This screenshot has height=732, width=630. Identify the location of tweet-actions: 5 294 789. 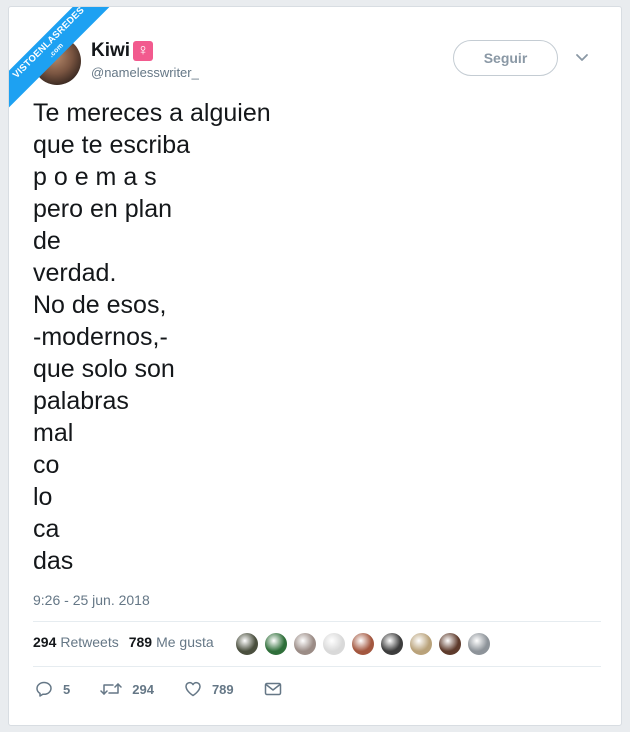
(178, 689).